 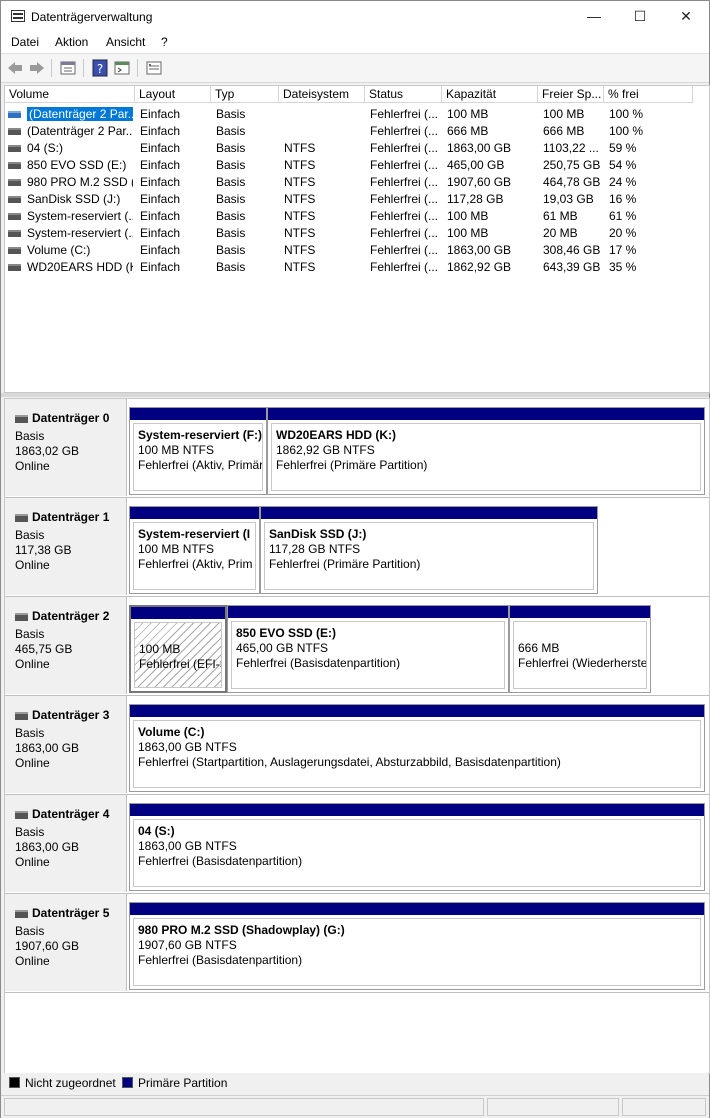 What do you see at coordinates (83, 68) in the screenshot?
I see `toolbar-separator` at bounding box center [83, 68].